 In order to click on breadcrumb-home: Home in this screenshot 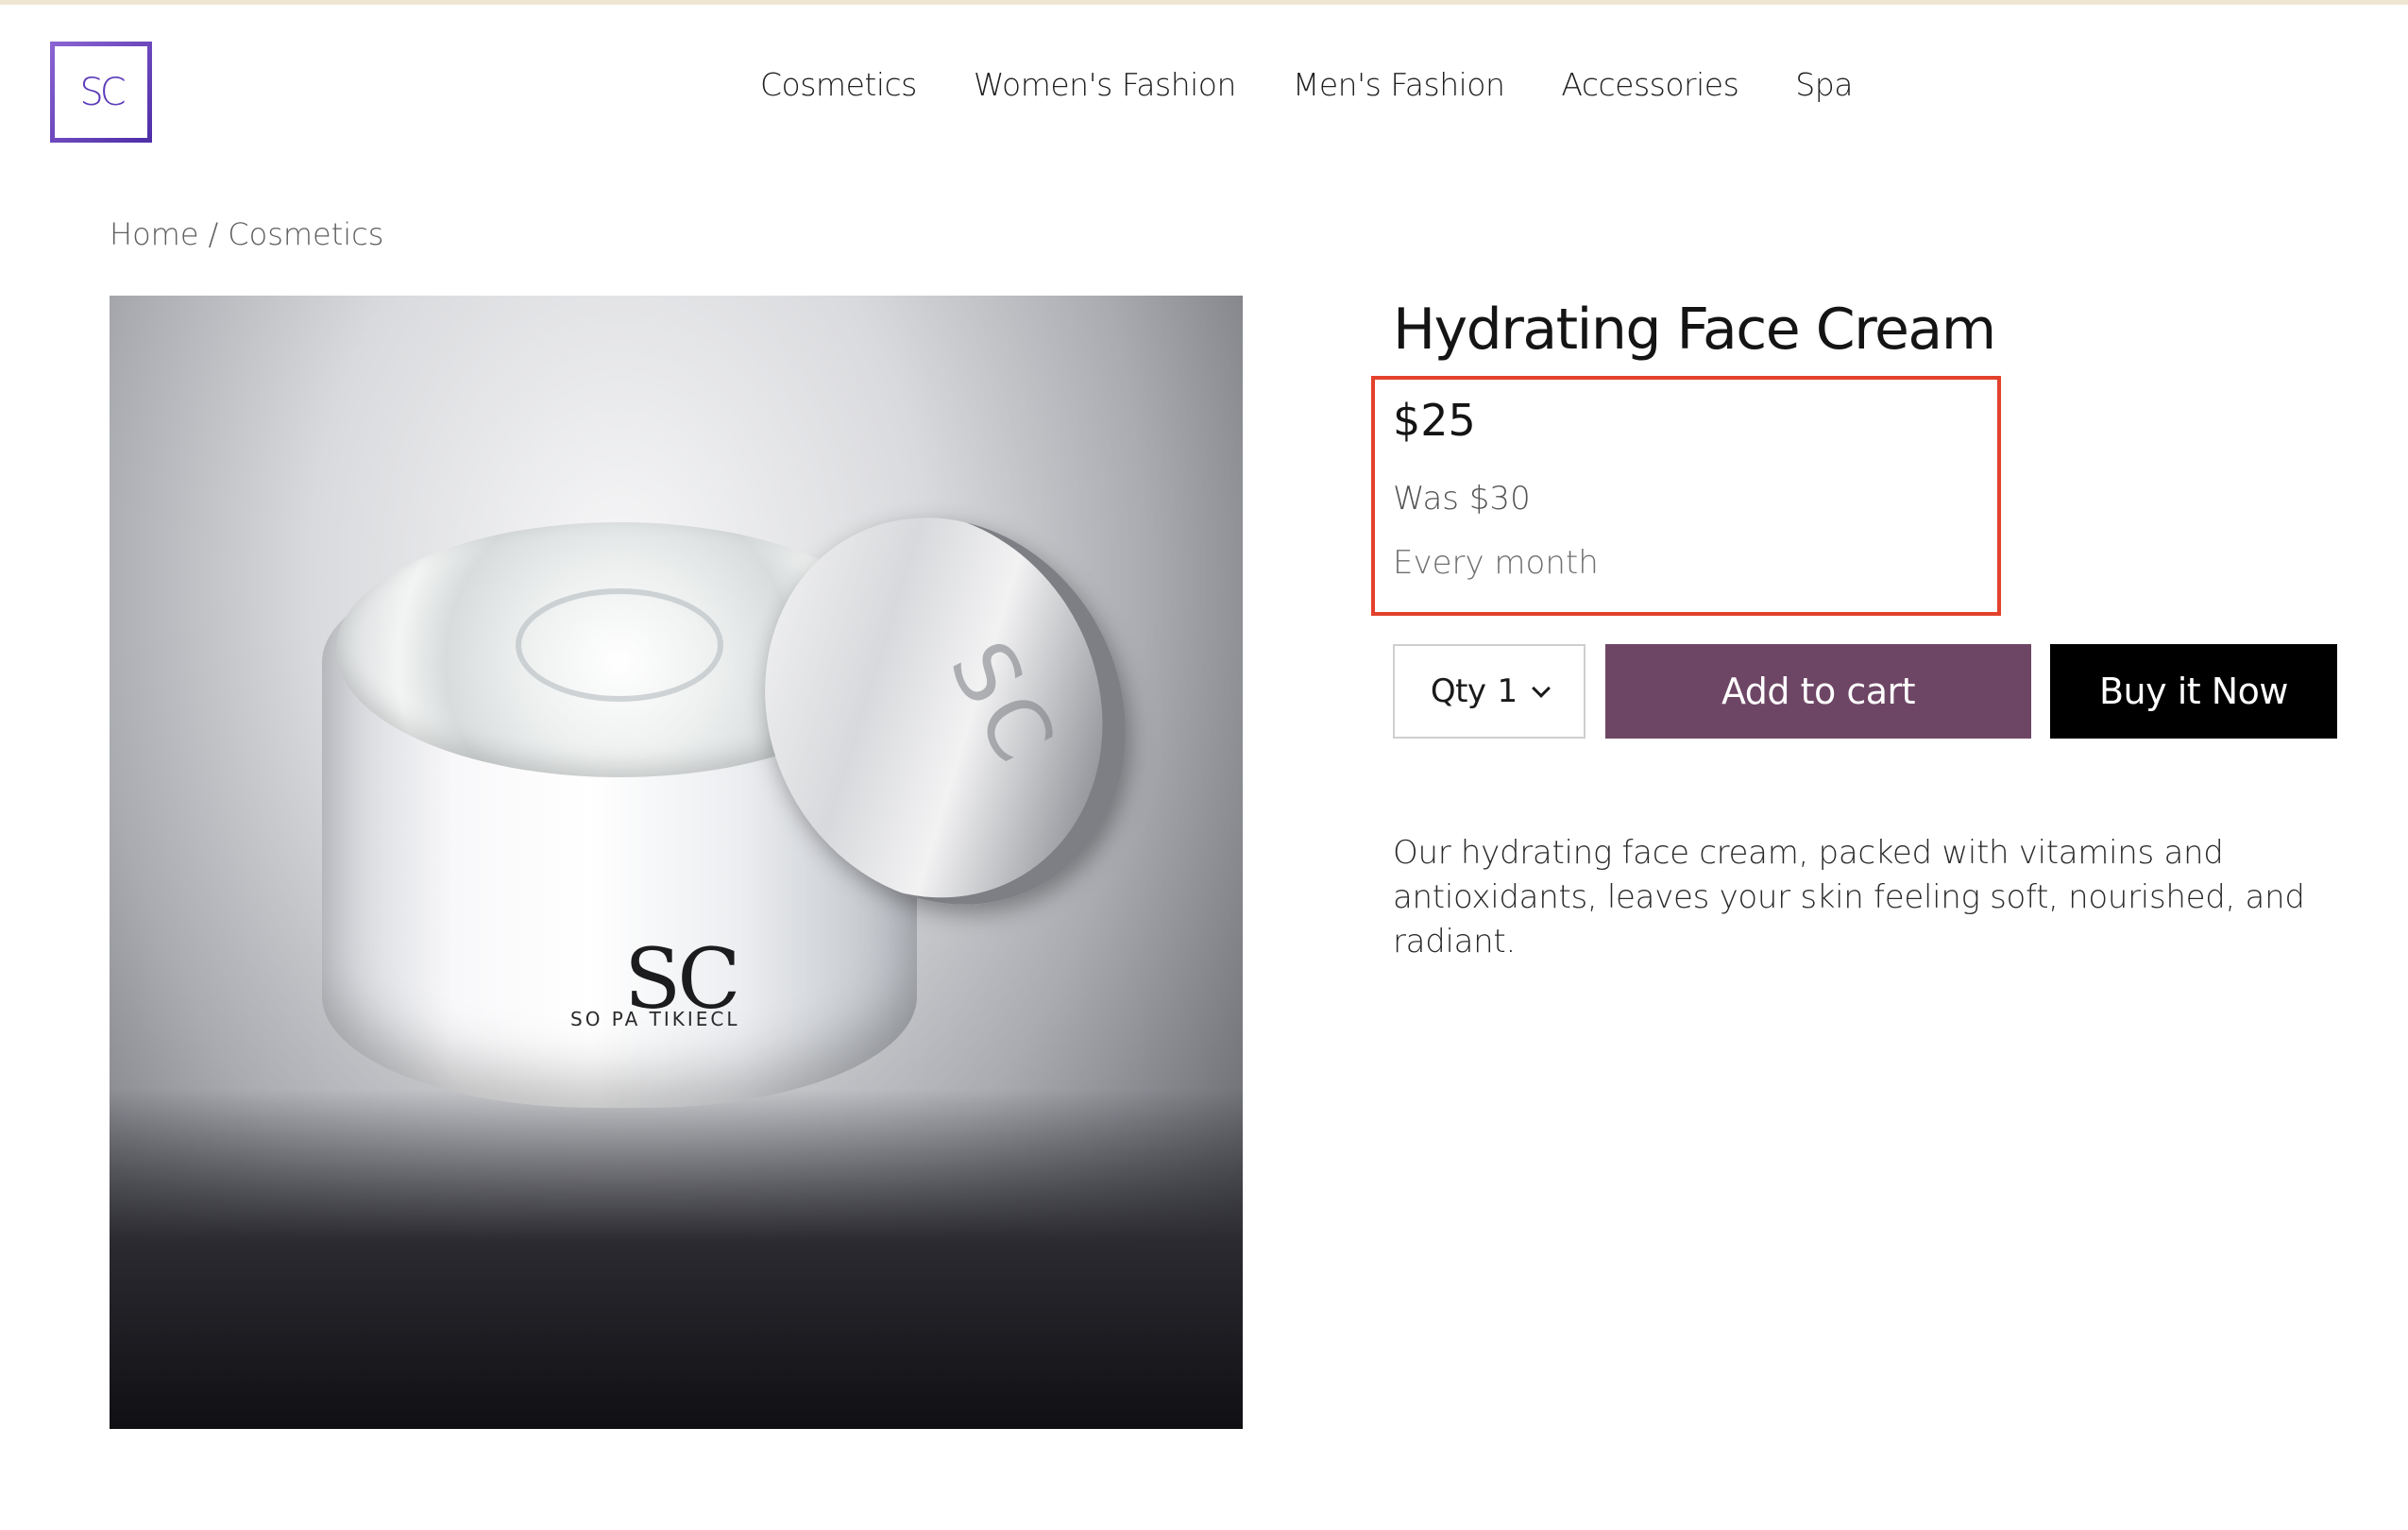, I will do `click(154, 234)`.